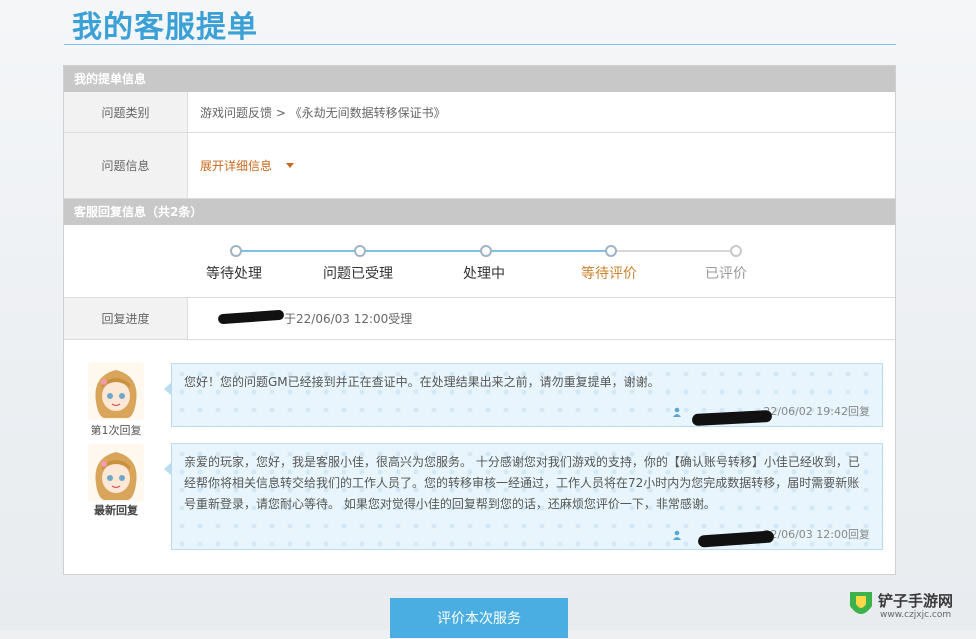 The width and height of the screenshot is (976, 639). I want to click on steps-track-remaining, so click(674, 251).